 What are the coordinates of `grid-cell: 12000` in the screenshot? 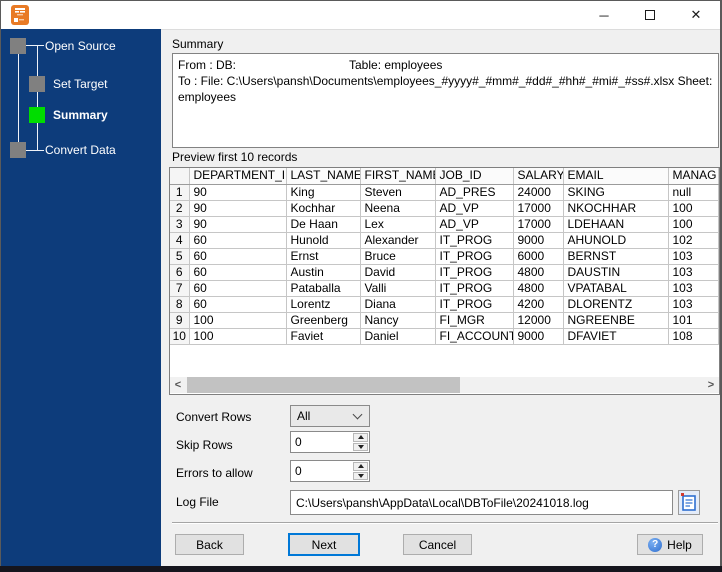 It's located at (538, 320).